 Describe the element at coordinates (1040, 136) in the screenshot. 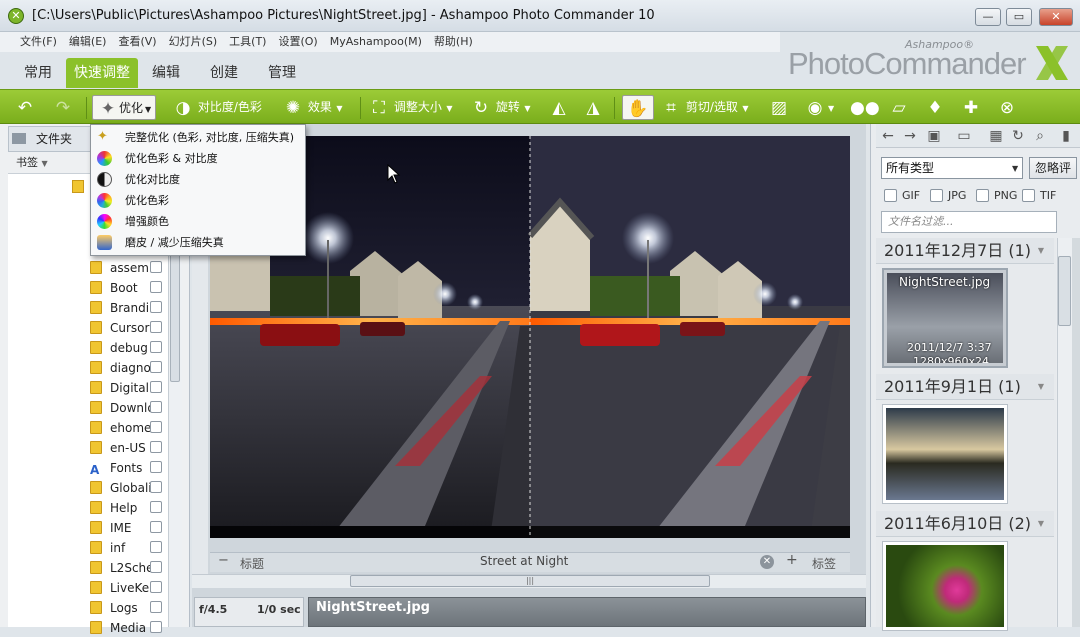

I see `search-icon: ⌕` at that location.